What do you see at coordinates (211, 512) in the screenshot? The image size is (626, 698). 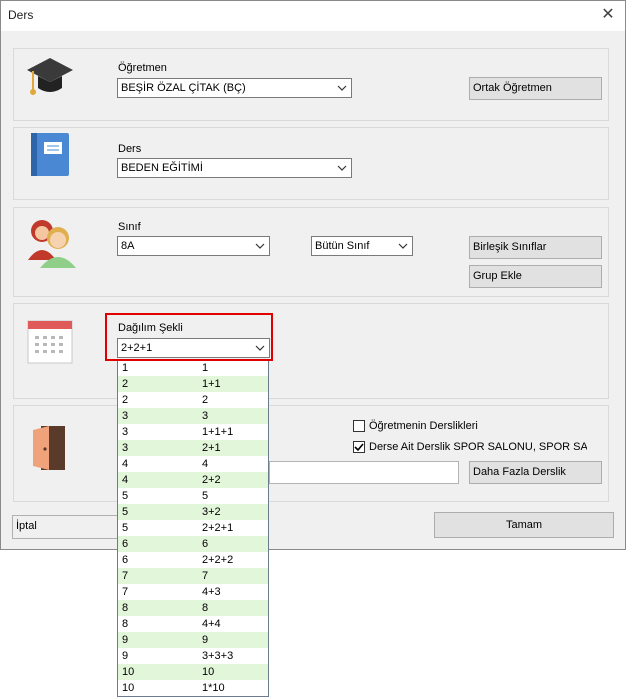 I see `option-pattern: 3+2` at bounding box center [211, 512].